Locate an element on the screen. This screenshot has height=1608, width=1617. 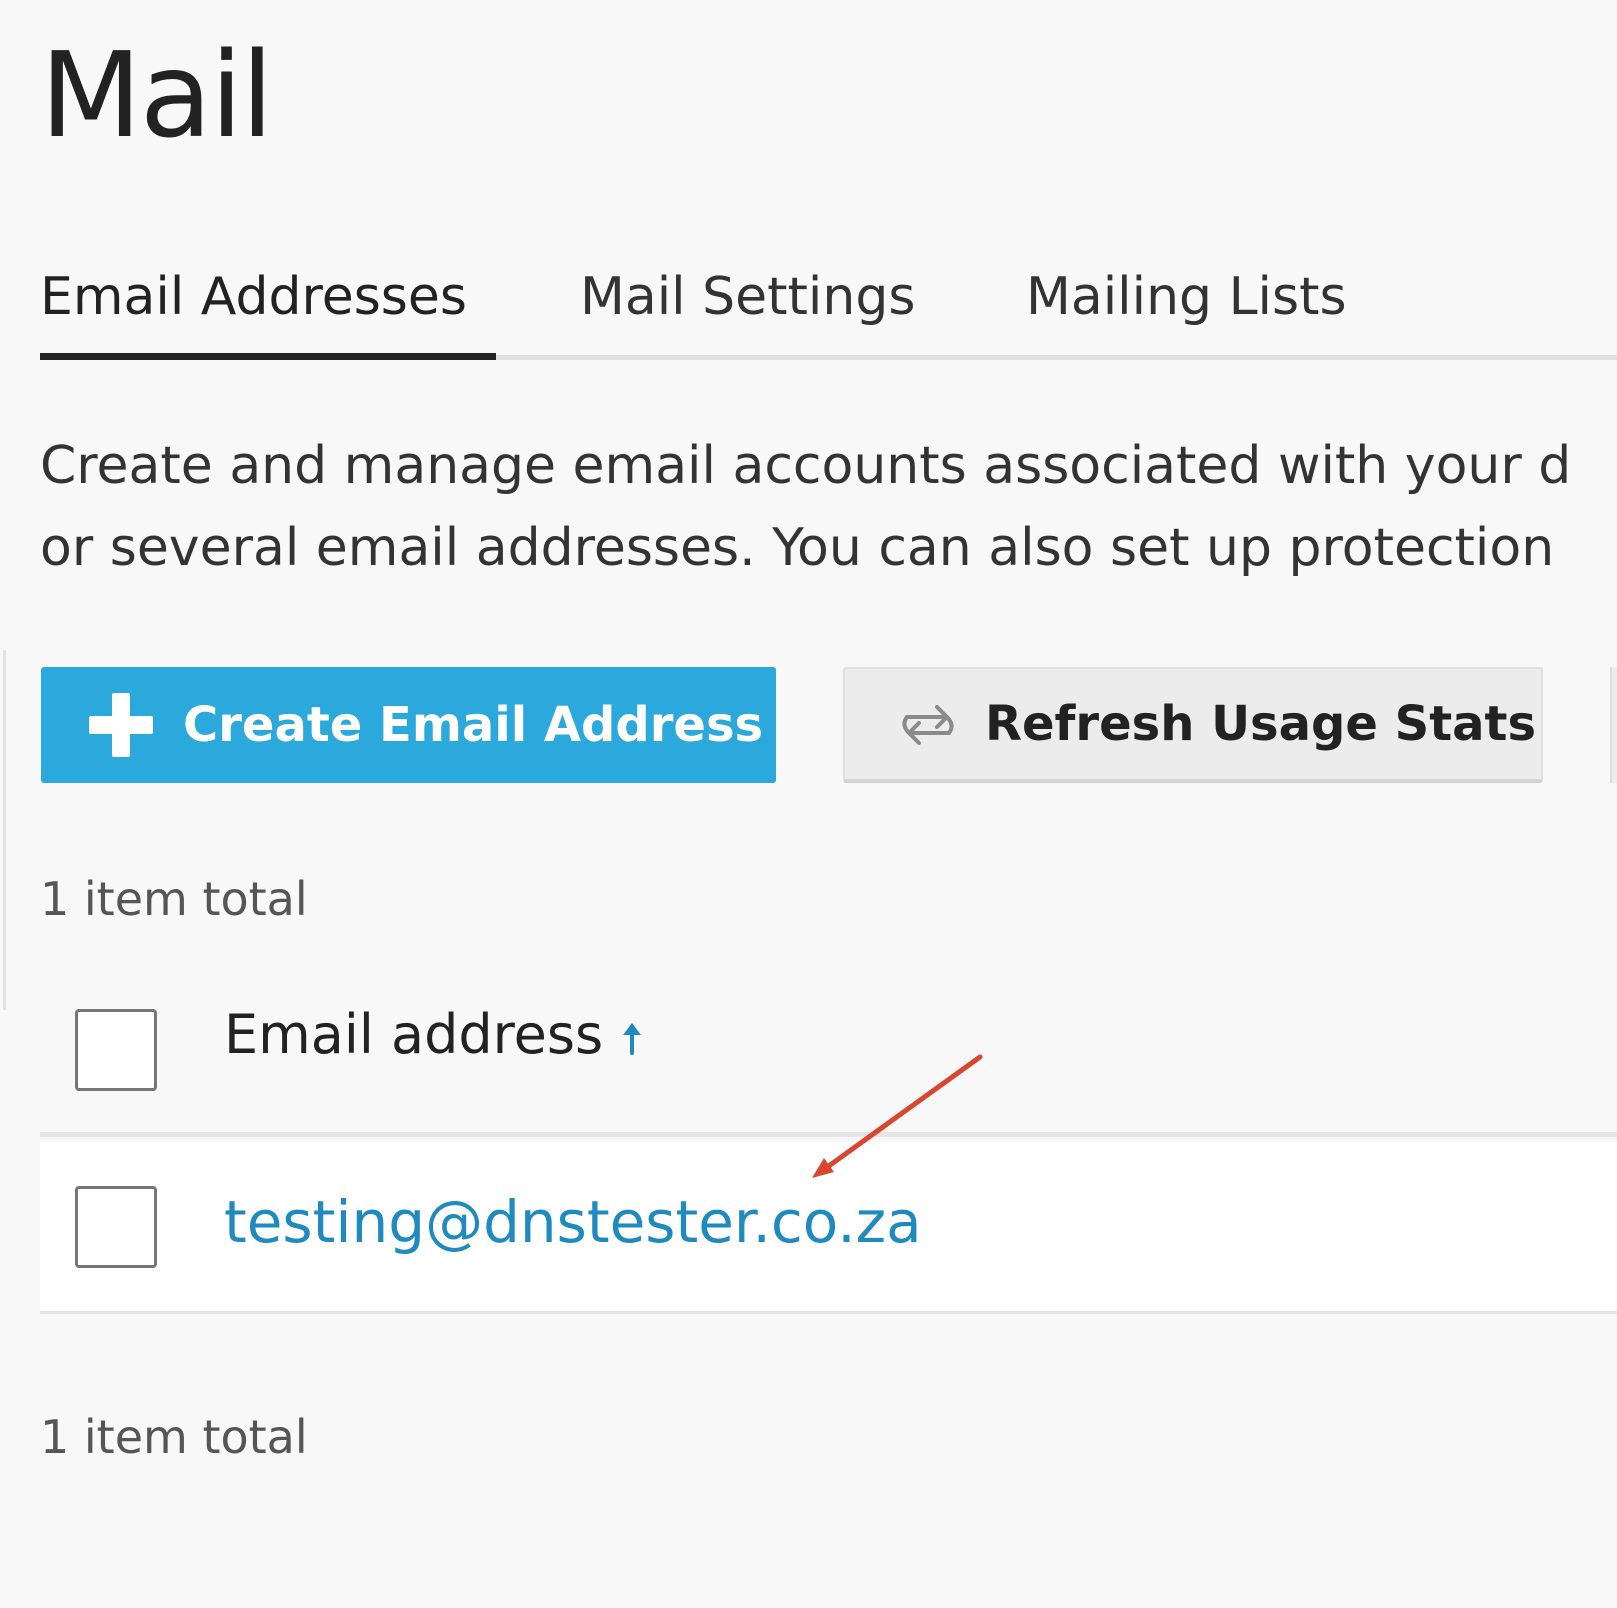
tab-mail-settings: Mail Settings is located at coordinates (747, 297).